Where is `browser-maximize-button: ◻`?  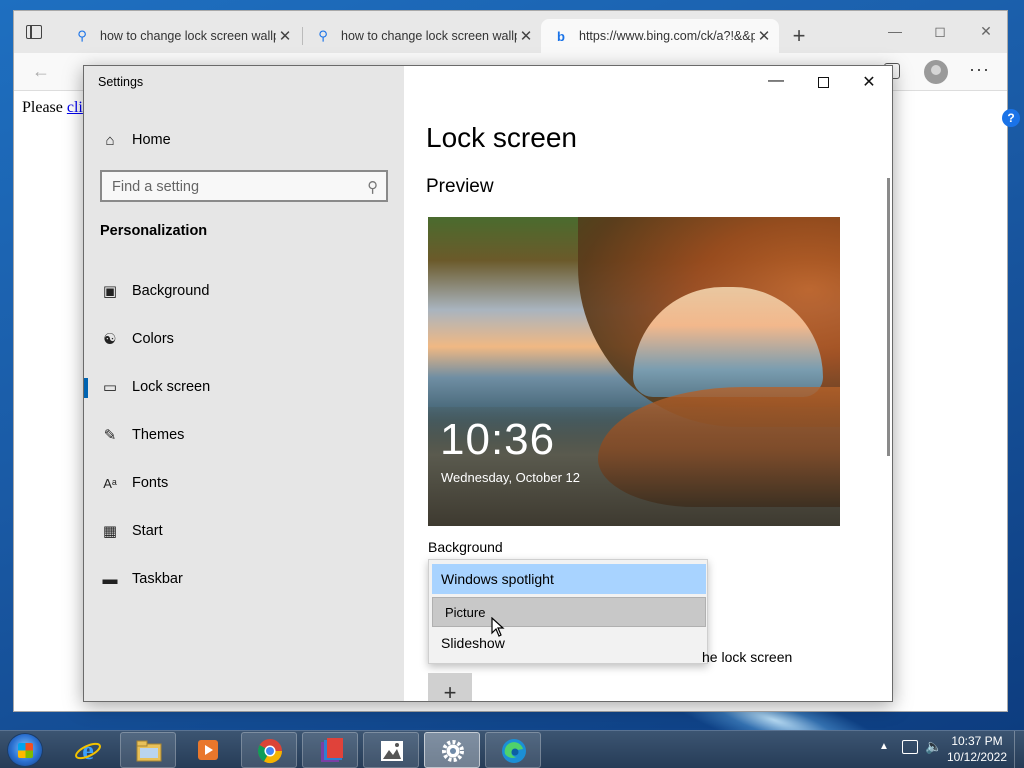 browser-maximize-button: ◻ is located at coordinates (940, 31).